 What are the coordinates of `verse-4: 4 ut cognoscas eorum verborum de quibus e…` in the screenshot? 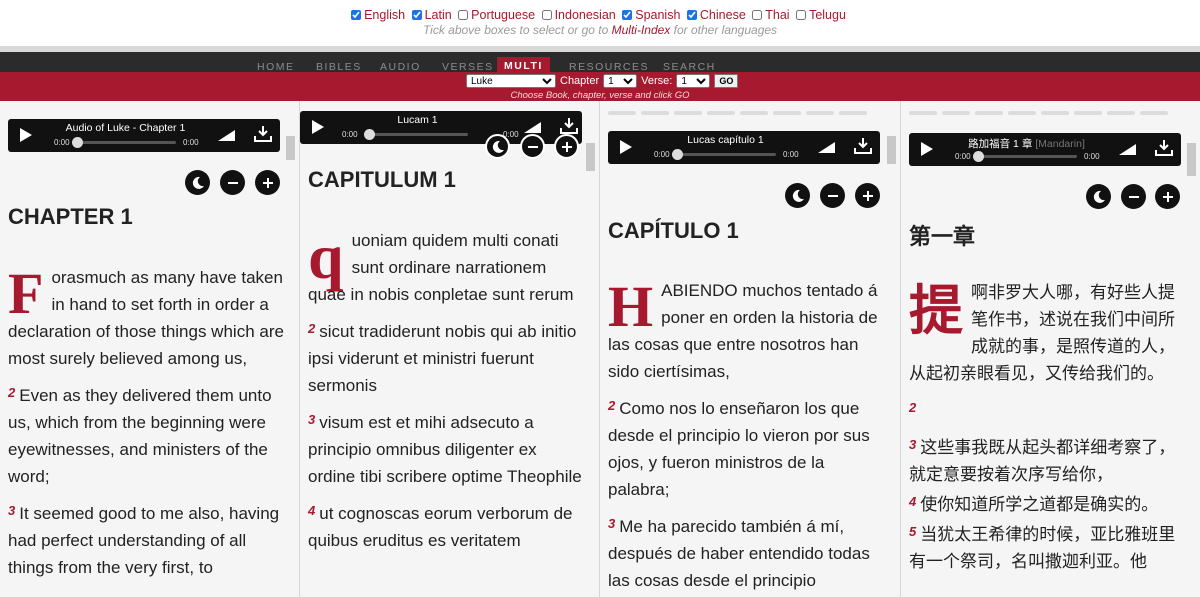 It's located at (440, 526).